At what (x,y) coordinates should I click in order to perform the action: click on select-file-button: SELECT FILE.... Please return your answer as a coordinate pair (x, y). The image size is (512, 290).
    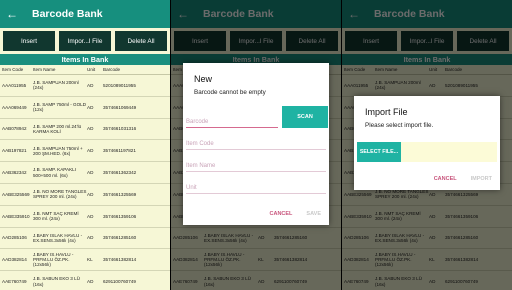
    Looking at the image, I should click on (379, 152).